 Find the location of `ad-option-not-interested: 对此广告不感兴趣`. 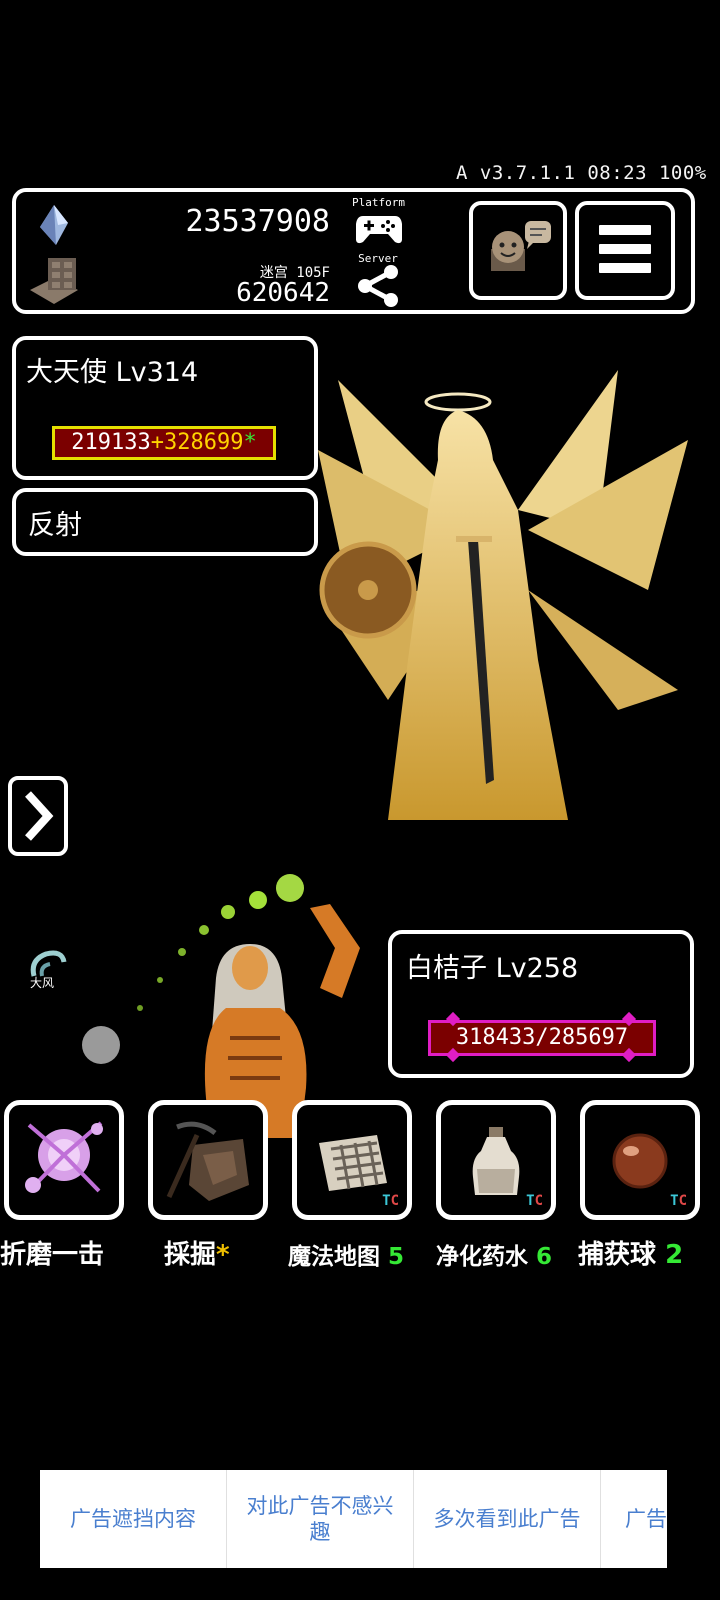

ad-option-not-interested: 对此广告不感兴趣 is located at coordinates (320, 1519).